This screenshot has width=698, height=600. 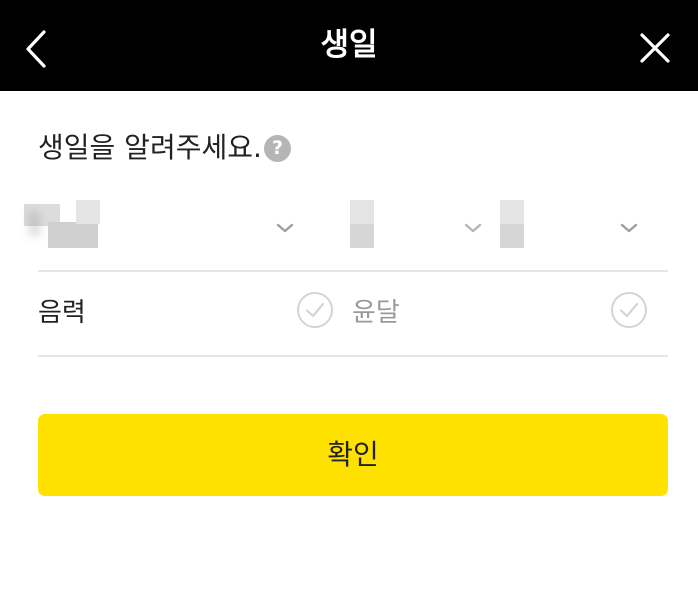 I want to click on lunar-calendar-checkbox, so click(x=315, y=310).